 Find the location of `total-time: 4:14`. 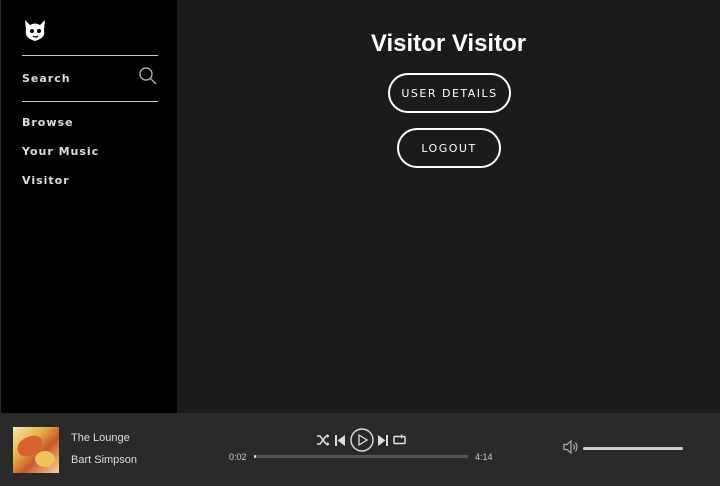

total-time: 4:14 is located at coordinates (484, 457).